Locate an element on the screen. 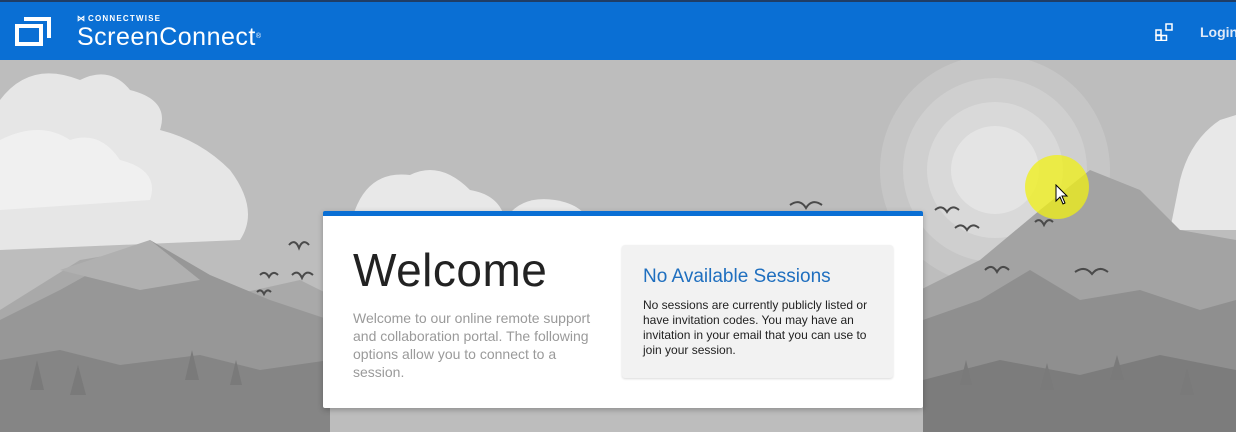 This screenshot has width=1236, height=432. welcome-title: Welcome is located at coordinates (450, 270).